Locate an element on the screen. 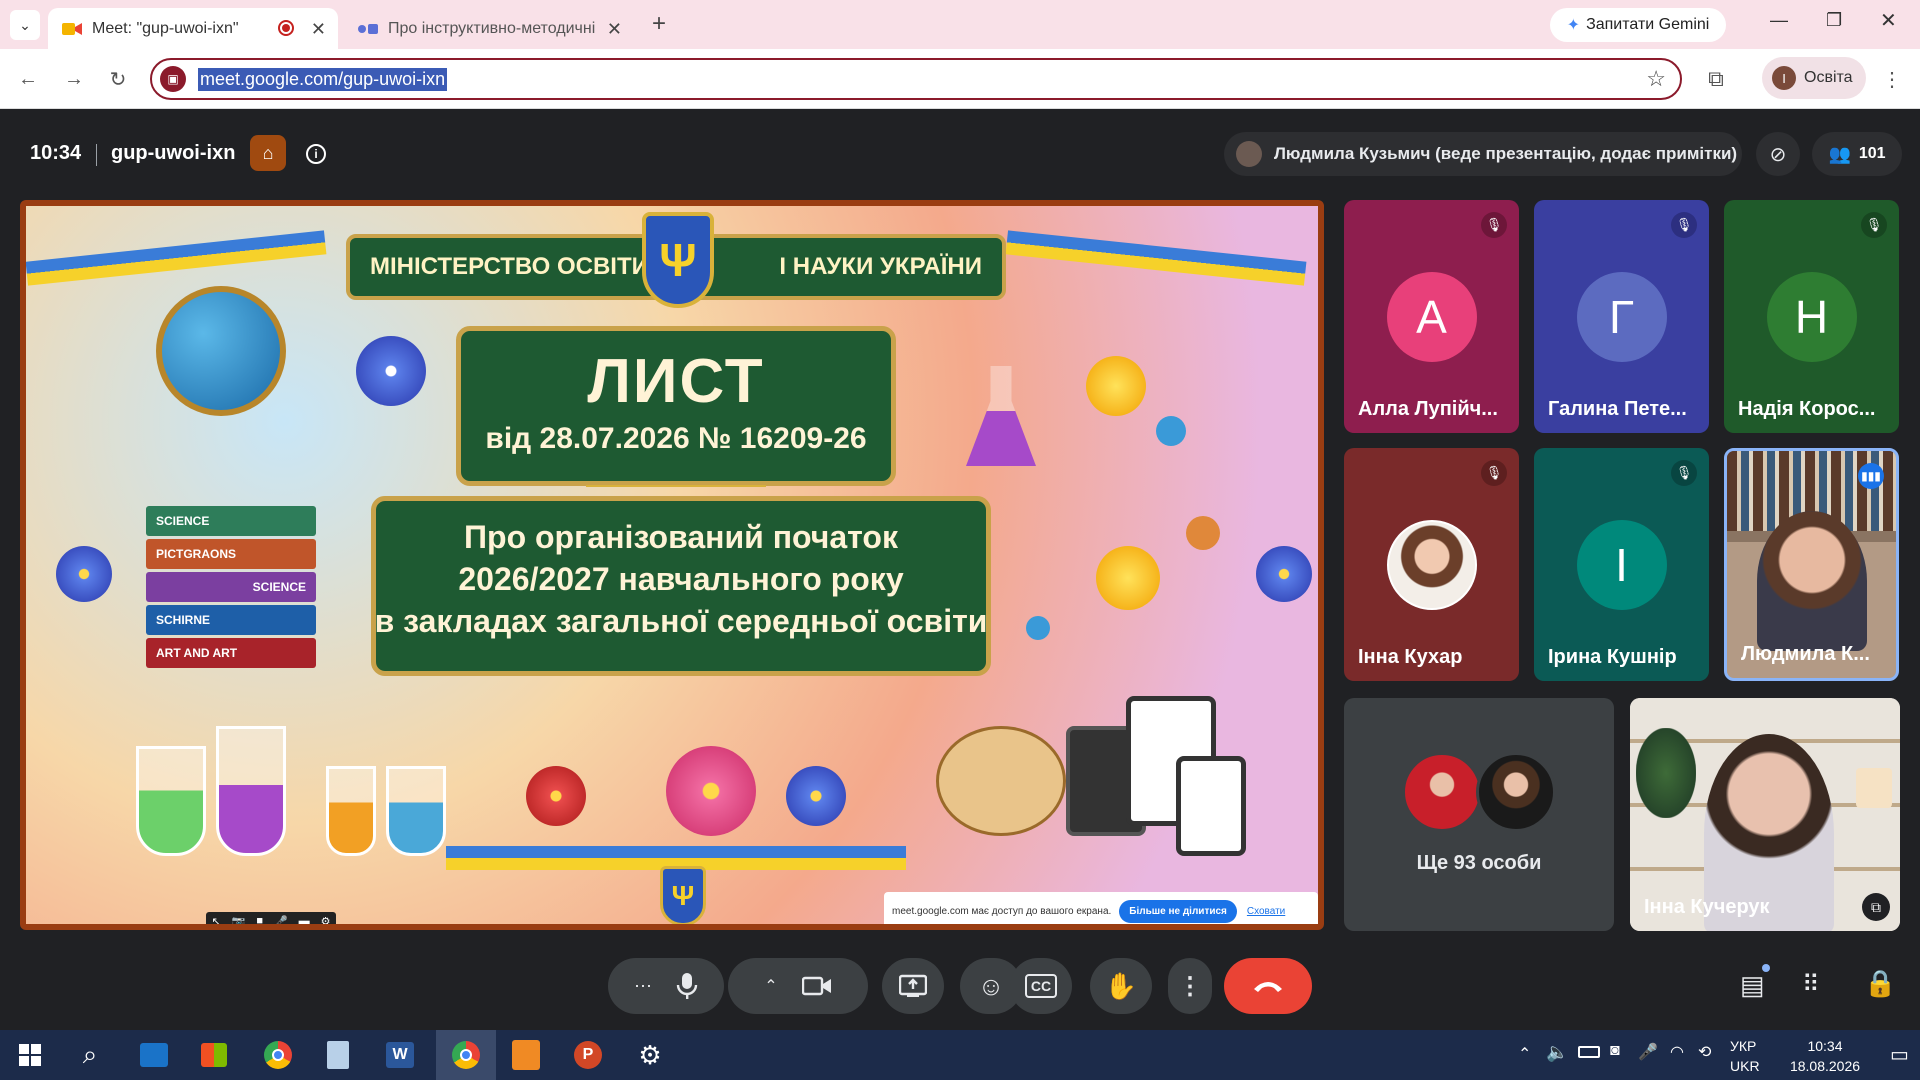 Image resolution: width=1920 pixels, height=1080 pixels. hand-icon: ✋ is located at coordinates (1121, 985).